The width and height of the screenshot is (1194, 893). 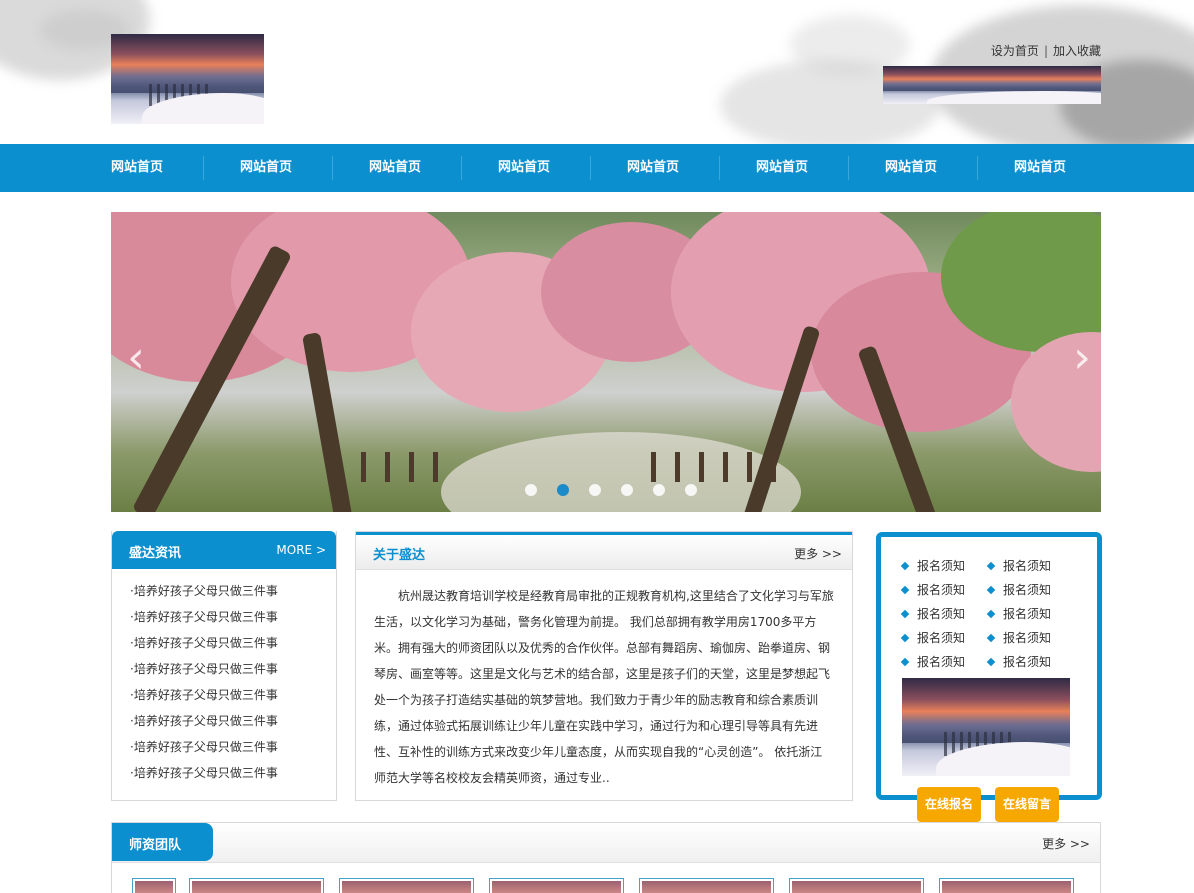 What do you see at coordinates (986, 727) in the screenshot?
I see `notice-image` at bounding box center [986, 727].